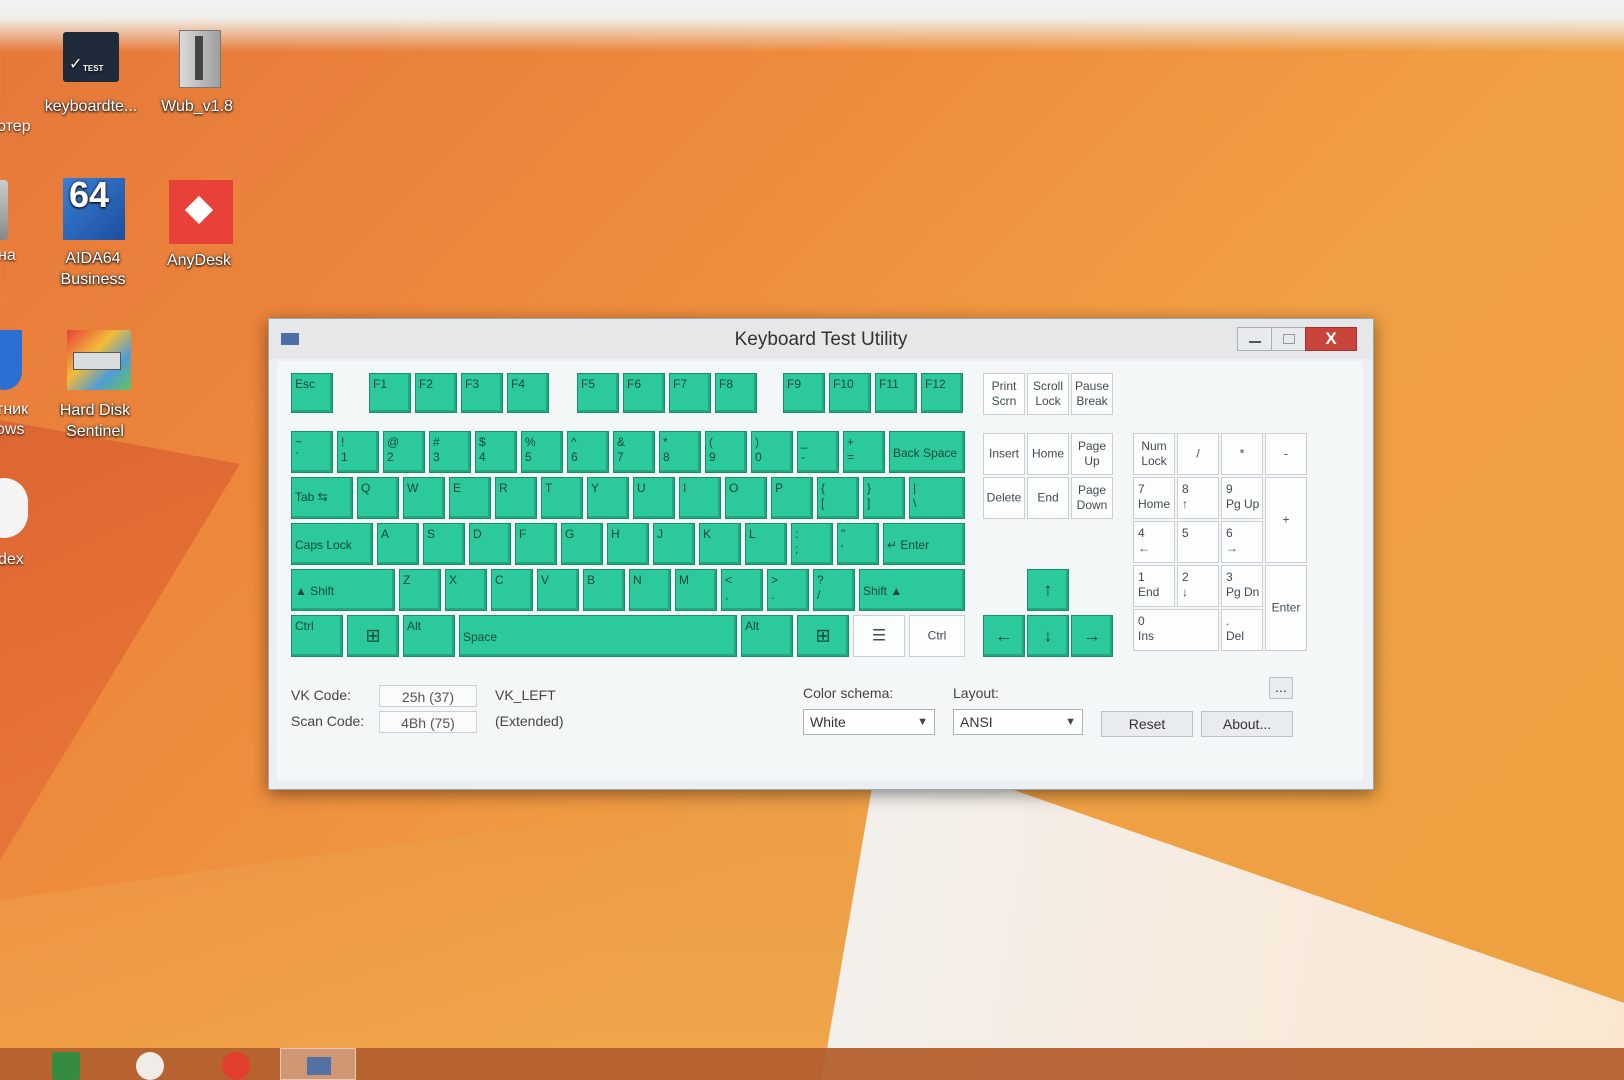 This screenshot has width=1624, height=1080. What do you see at coordinates (879, 636) in the screenshot?
I see `menu-icon: ☰` at bounding box center [879, 636].